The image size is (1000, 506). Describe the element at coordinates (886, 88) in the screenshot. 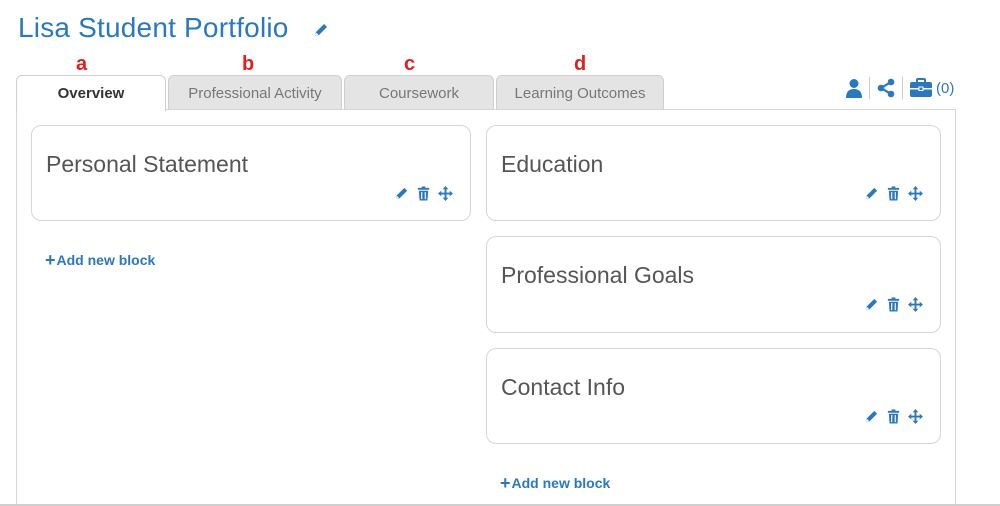

I see `share-icon` at that location.